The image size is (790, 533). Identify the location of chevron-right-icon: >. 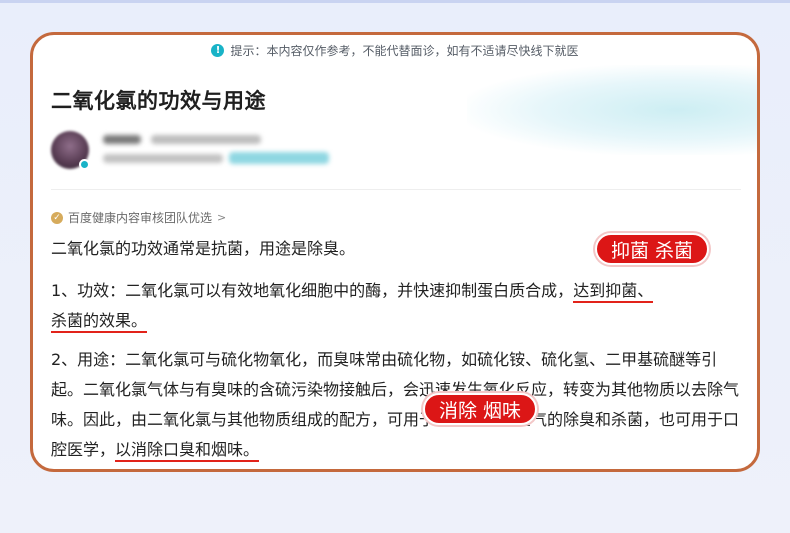
(222, 217).